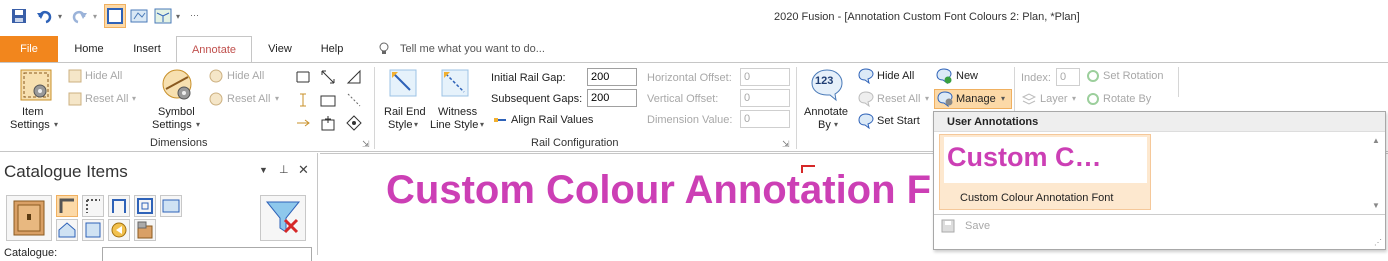  I want to click on target-icon, so click(354, 123).